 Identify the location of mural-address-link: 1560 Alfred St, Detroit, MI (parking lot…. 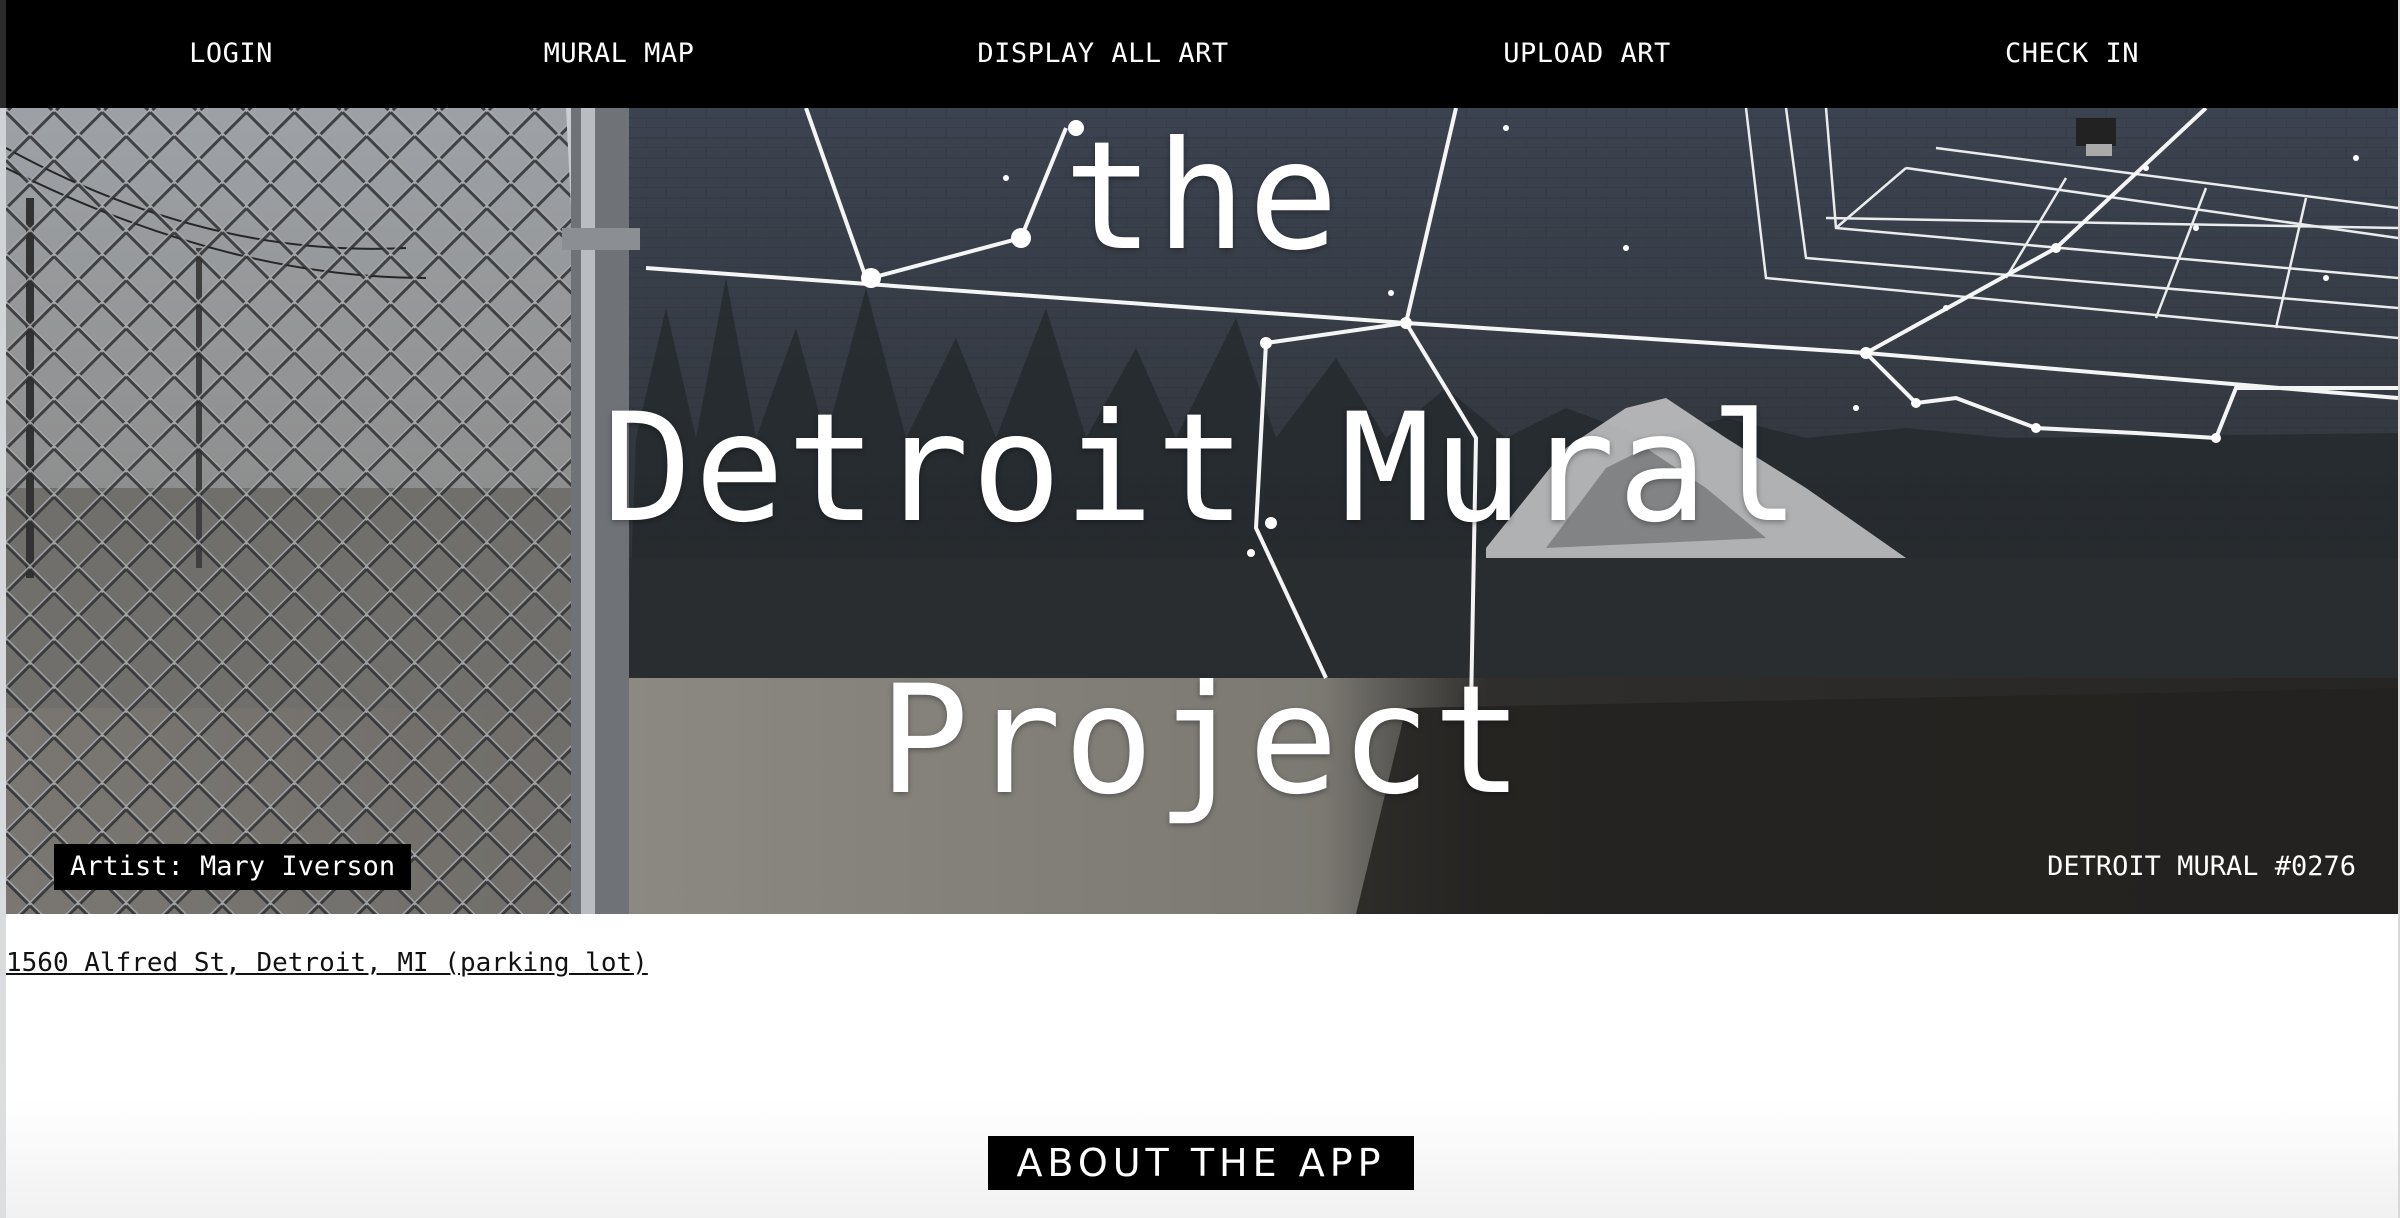
(327, 963).